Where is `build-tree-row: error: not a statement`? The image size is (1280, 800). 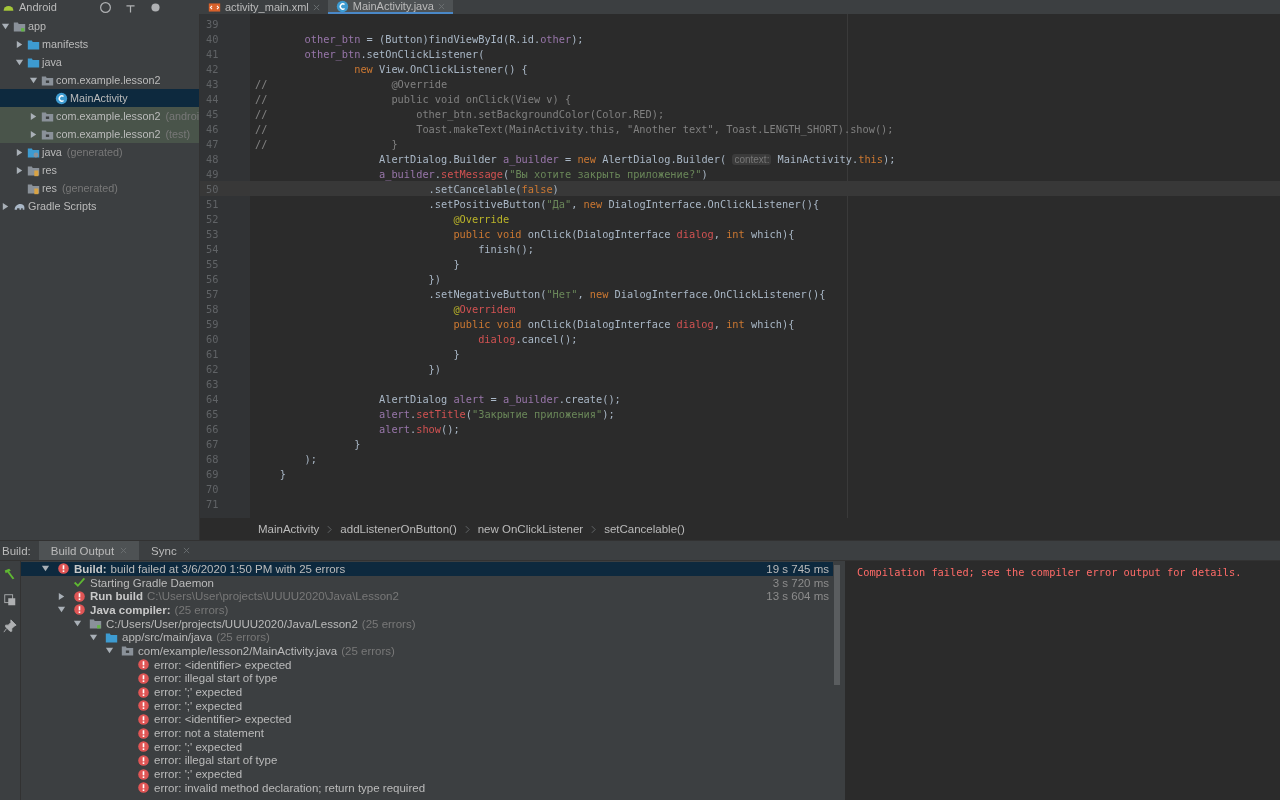
build-tree-row: error: not a statement is located at coordinates (427, 733).